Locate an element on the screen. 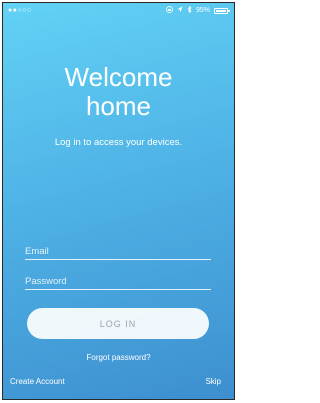 Image resolution: width=320 pixels, height=403 pixels. email-field is located at coordinates (118, 251).